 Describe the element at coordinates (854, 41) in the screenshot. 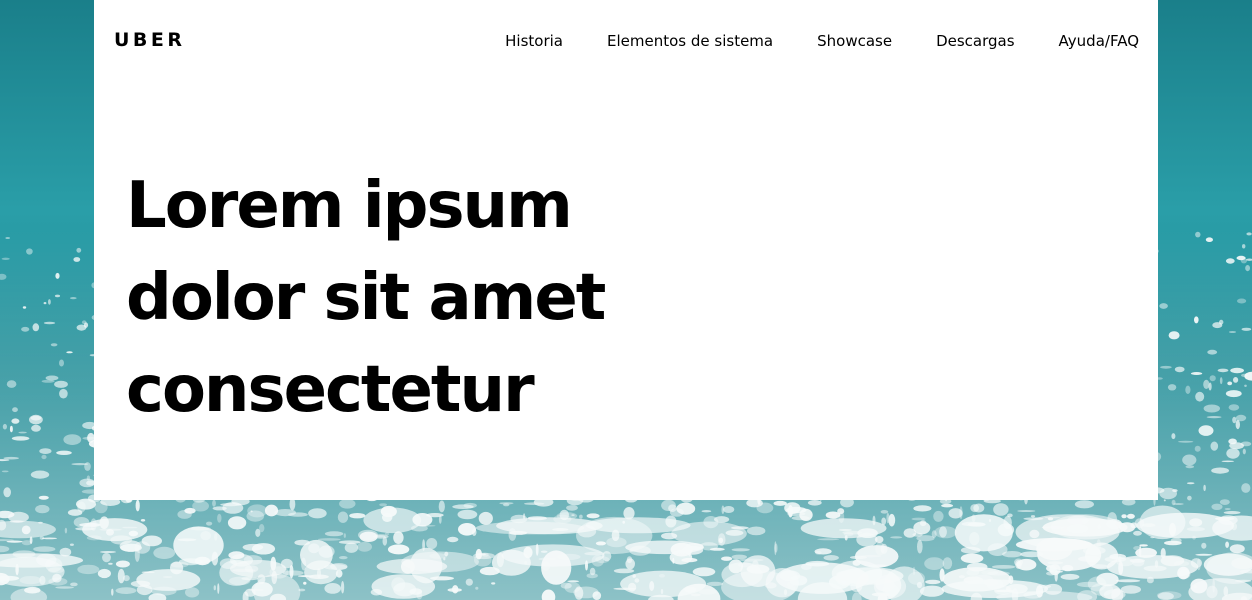

I see `nav-item-showcase: Showcase` at that location.